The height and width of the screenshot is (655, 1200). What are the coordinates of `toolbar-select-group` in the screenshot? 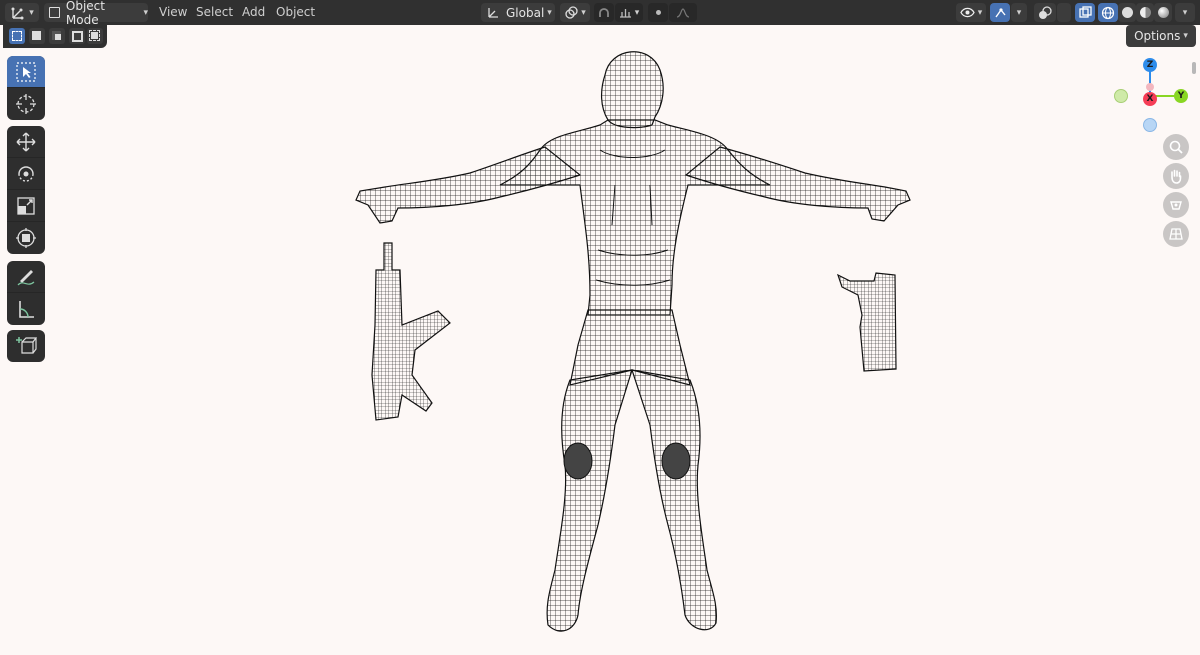 It's located at (26, 88).